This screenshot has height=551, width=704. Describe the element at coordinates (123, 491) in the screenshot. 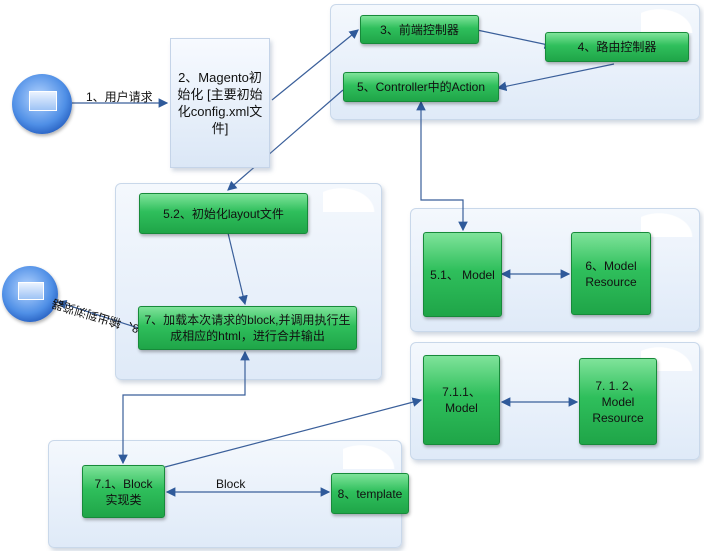

I see `node-71-block: 7.1、Block 实现类` at that location.